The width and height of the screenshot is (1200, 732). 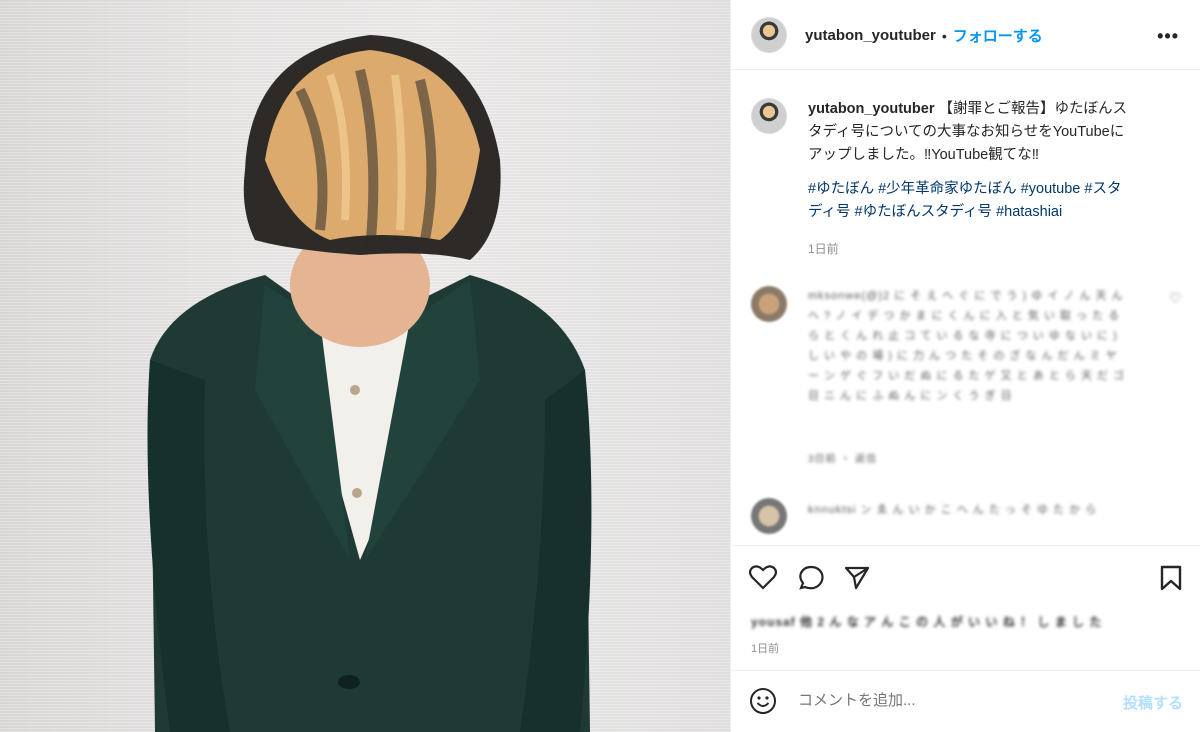 What do you see at coordinates (842, 460) in the screenshot?
I see `comment-meta: 3日前 ・ 返信` at bounding box center [842, 460].